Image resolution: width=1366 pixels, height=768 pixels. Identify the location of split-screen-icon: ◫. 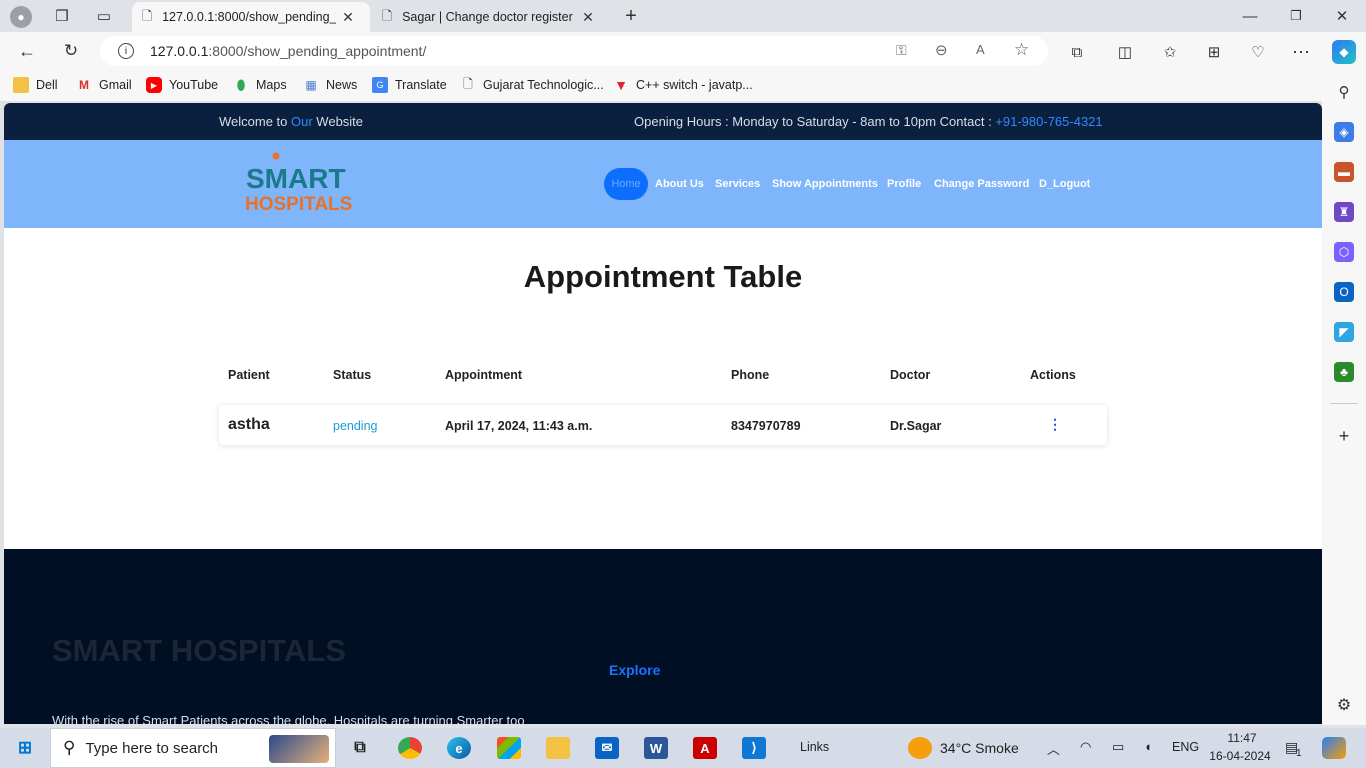
(1125, 52).